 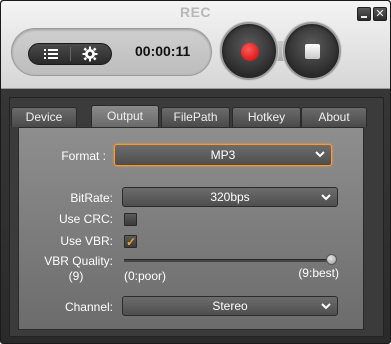 I want to click on checkmark-icon: ✓, so click(x=131, y=242).